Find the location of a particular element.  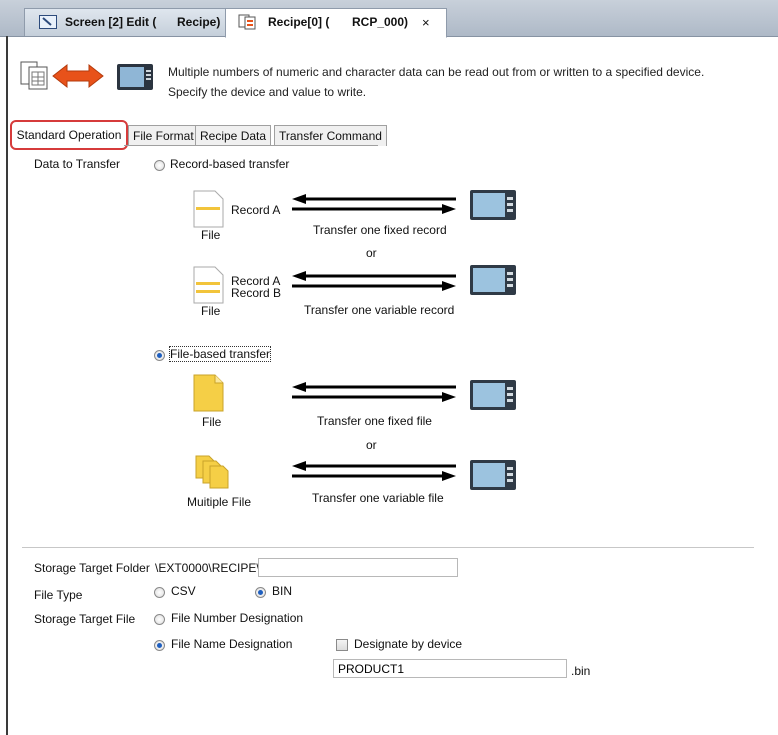

recipe-icon is located at coordinates (34, 75).